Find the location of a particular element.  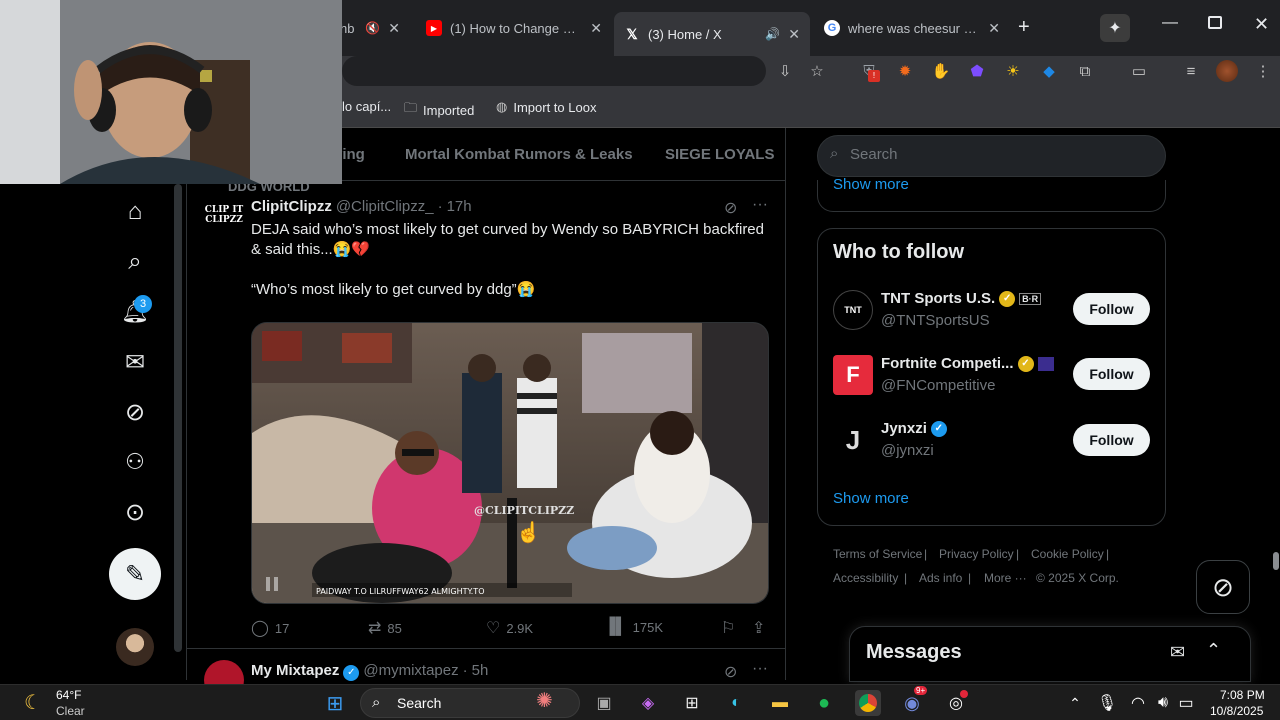

tweet-time: 5h is located at coordinates (480, 670).